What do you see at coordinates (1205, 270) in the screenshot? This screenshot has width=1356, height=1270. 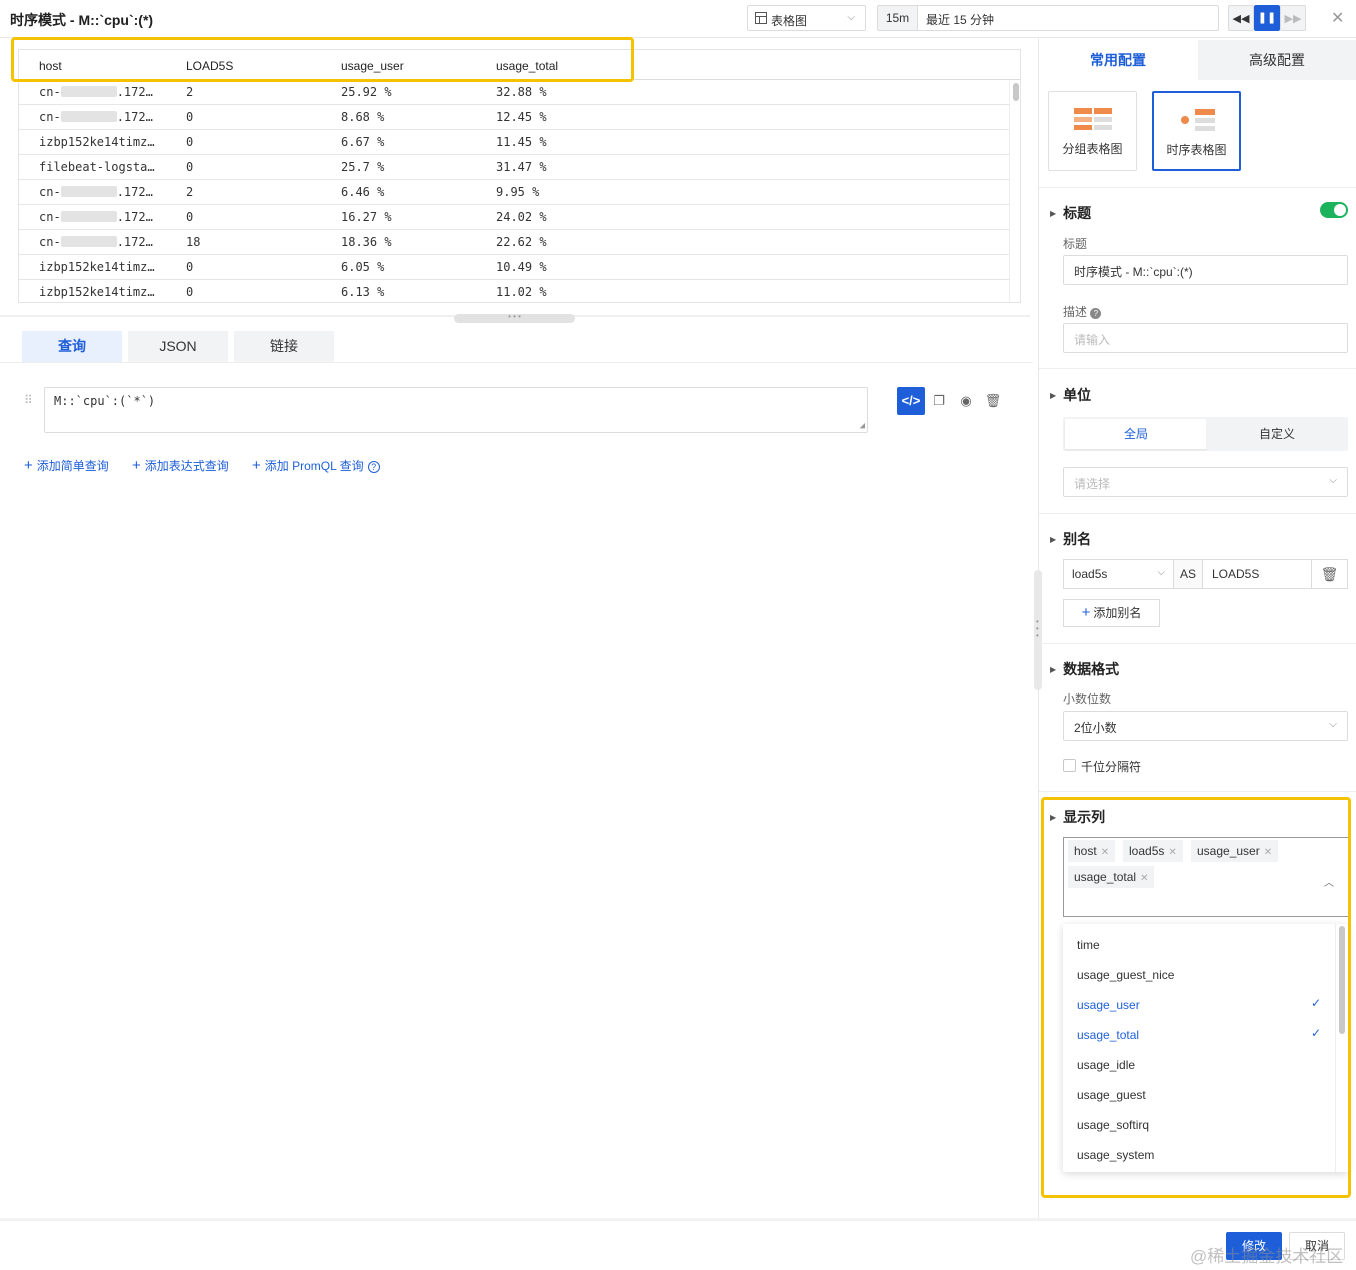 I see `title-input: 时序模式 - M::`cpu`:(*)` at bounding box center [1205, 270].